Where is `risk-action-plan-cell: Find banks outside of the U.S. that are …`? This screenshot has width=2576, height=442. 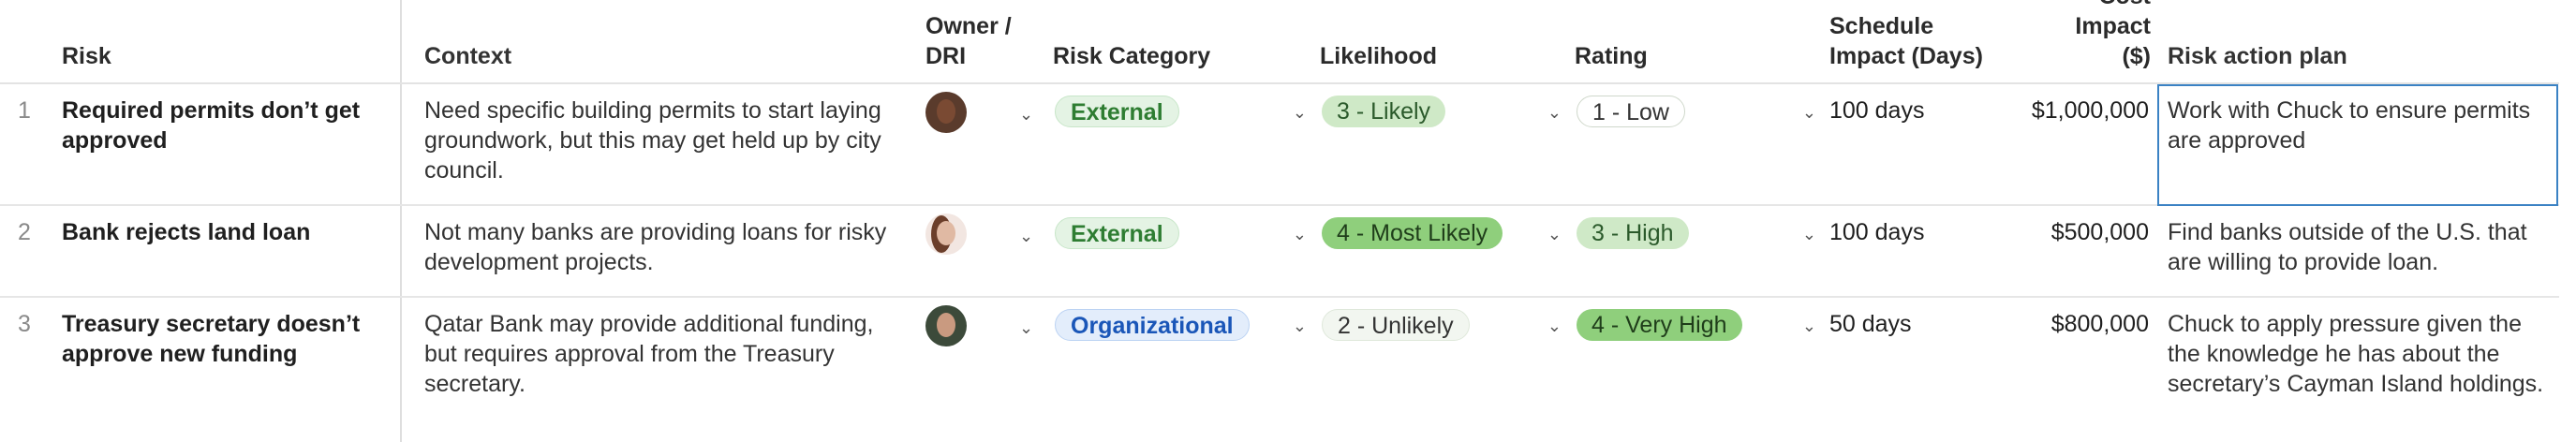 risk-action-plan-cell: Find banks outside of the U.S. that are … is located at coordinates (2360, 251).